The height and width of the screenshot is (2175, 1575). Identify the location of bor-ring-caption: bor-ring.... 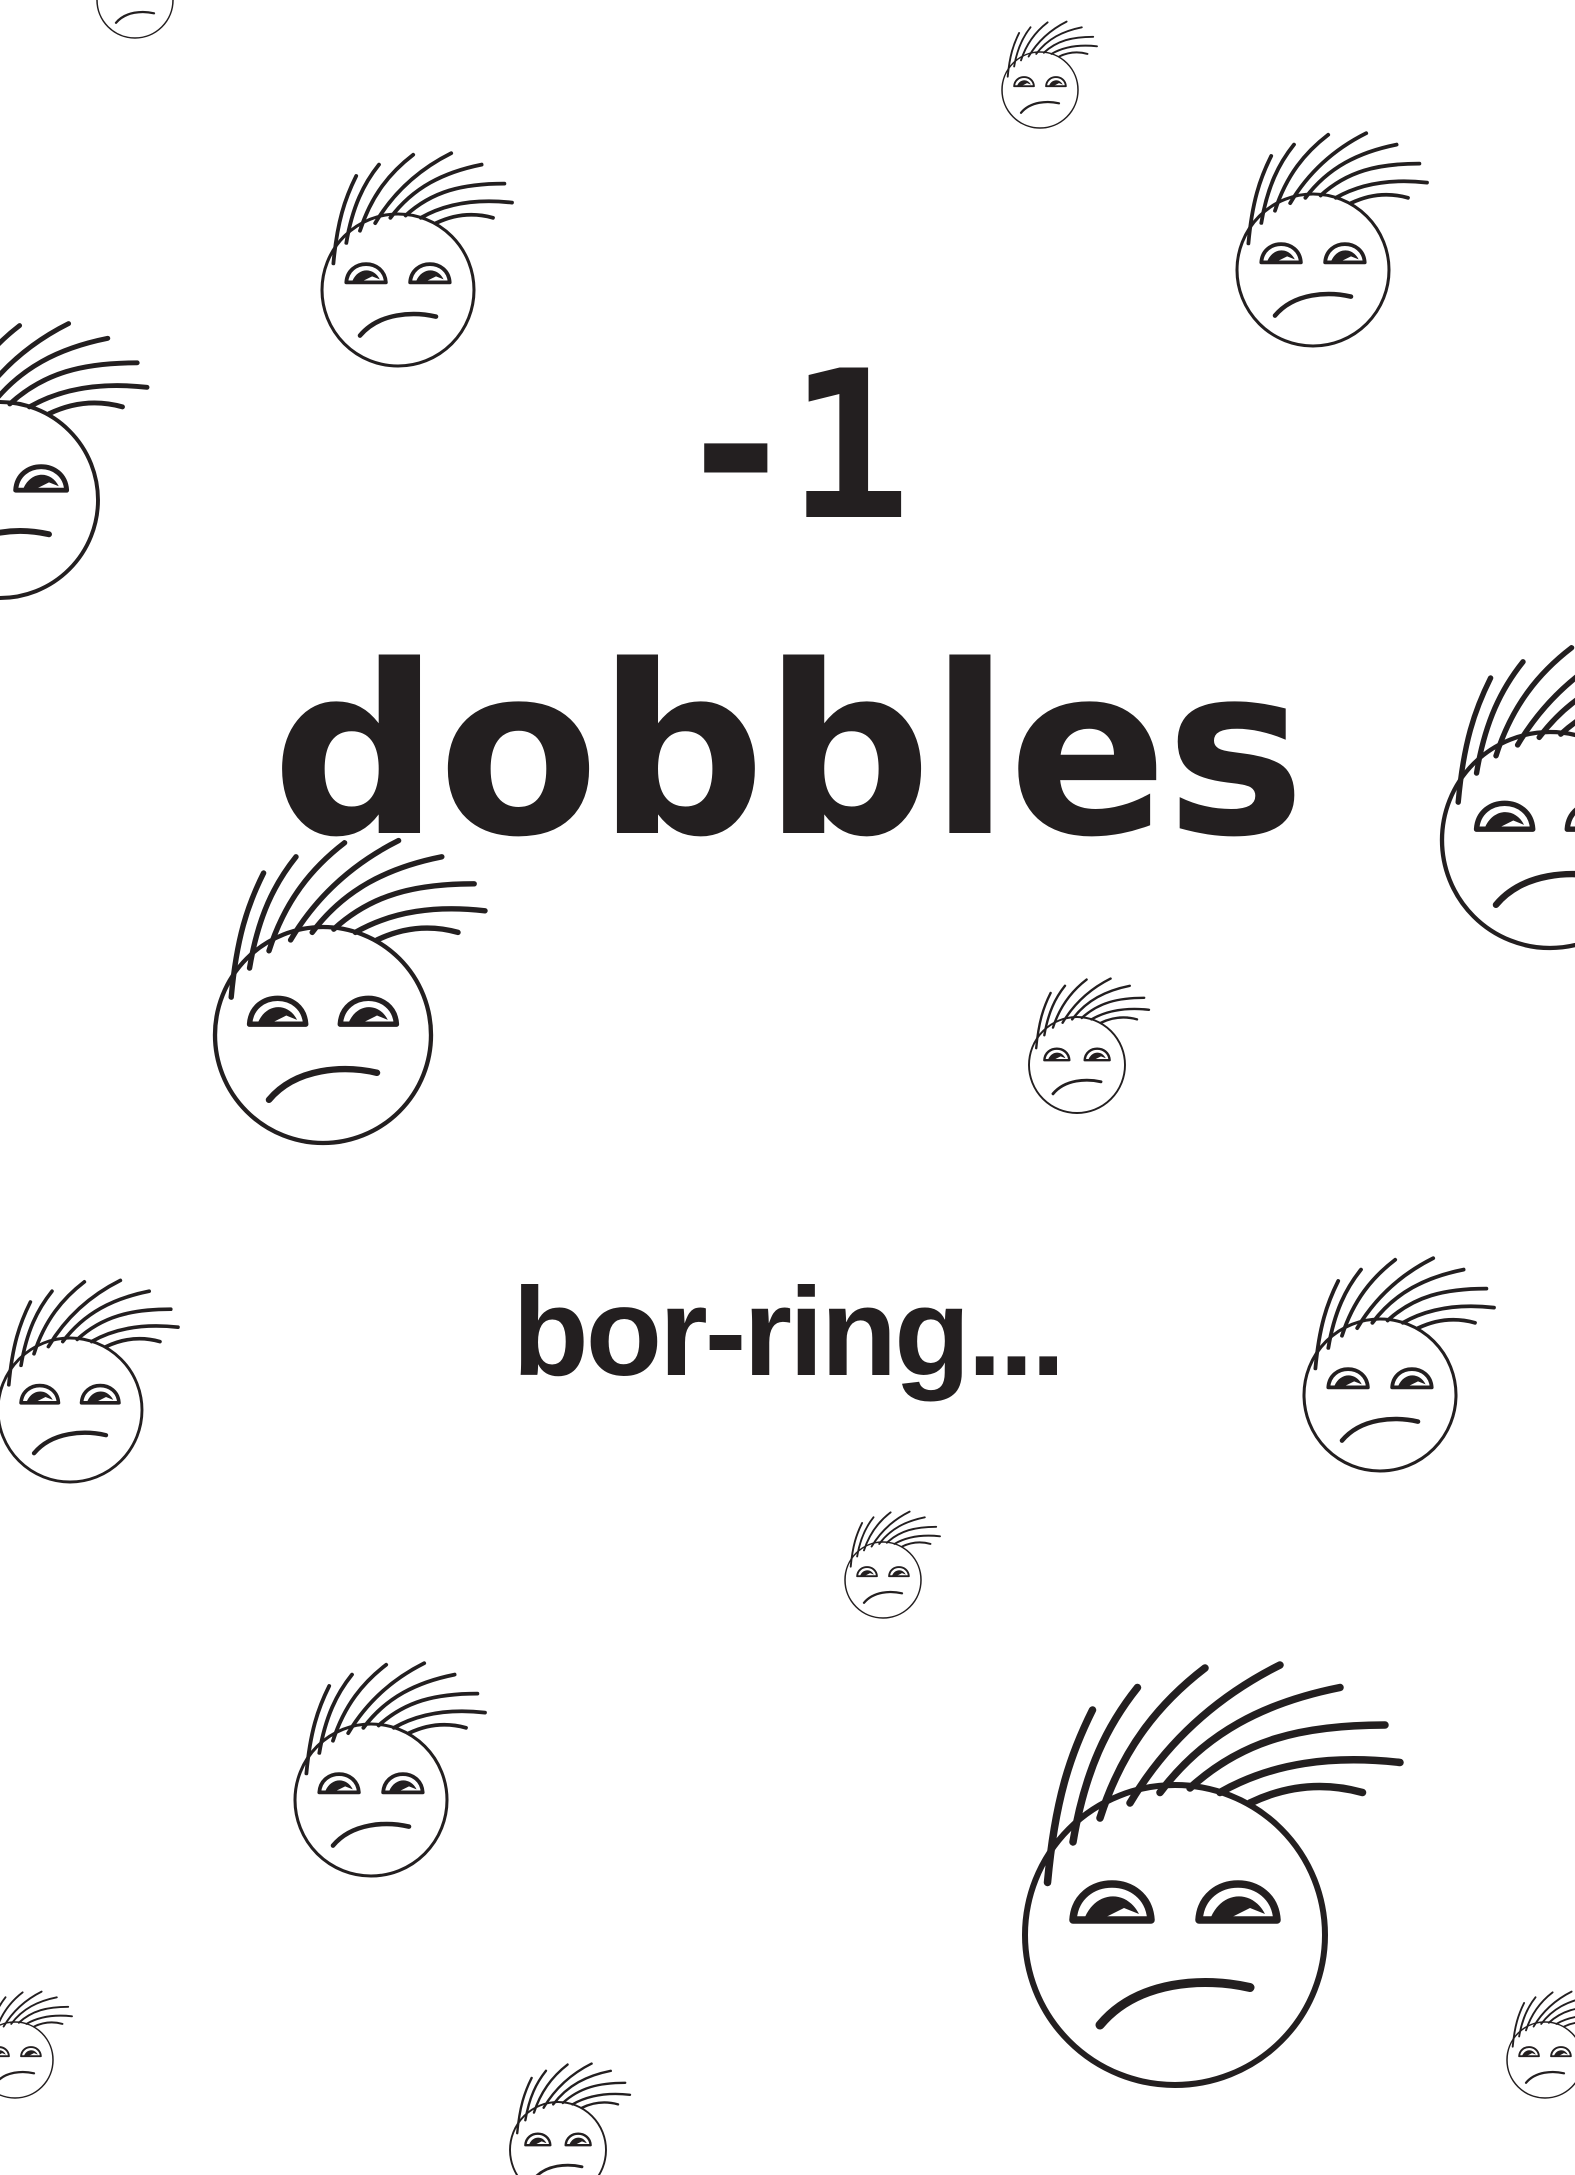
(788, 1332).